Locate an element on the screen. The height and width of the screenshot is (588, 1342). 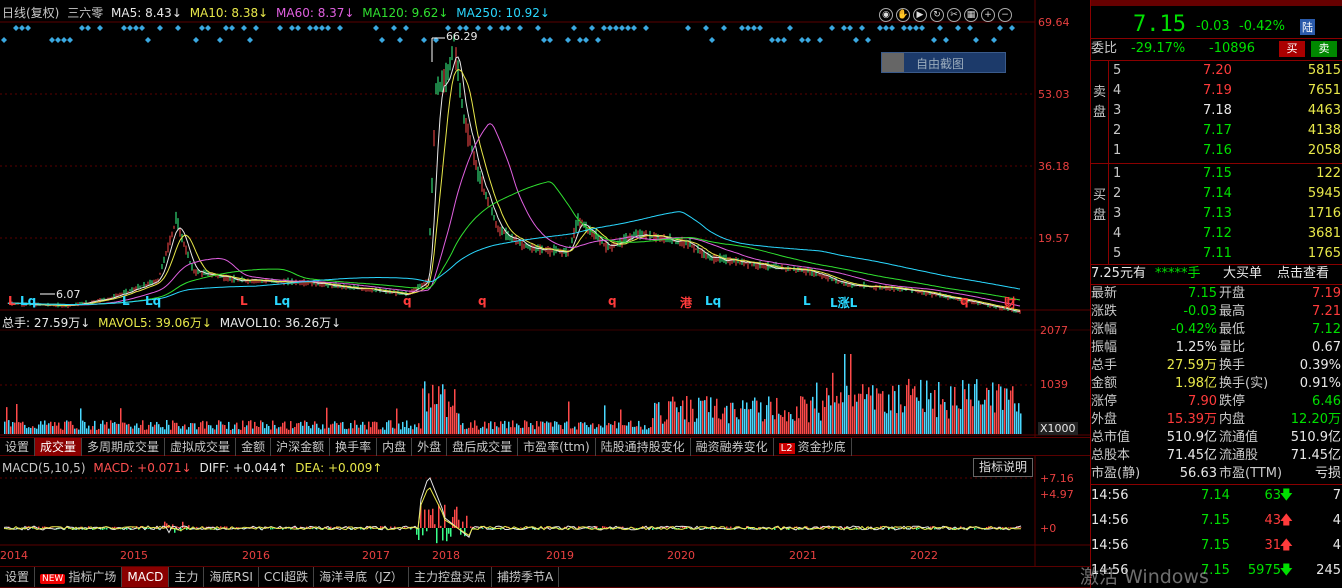
order-level: 4 7.12 3681 is located at coordinates (1216, 234).